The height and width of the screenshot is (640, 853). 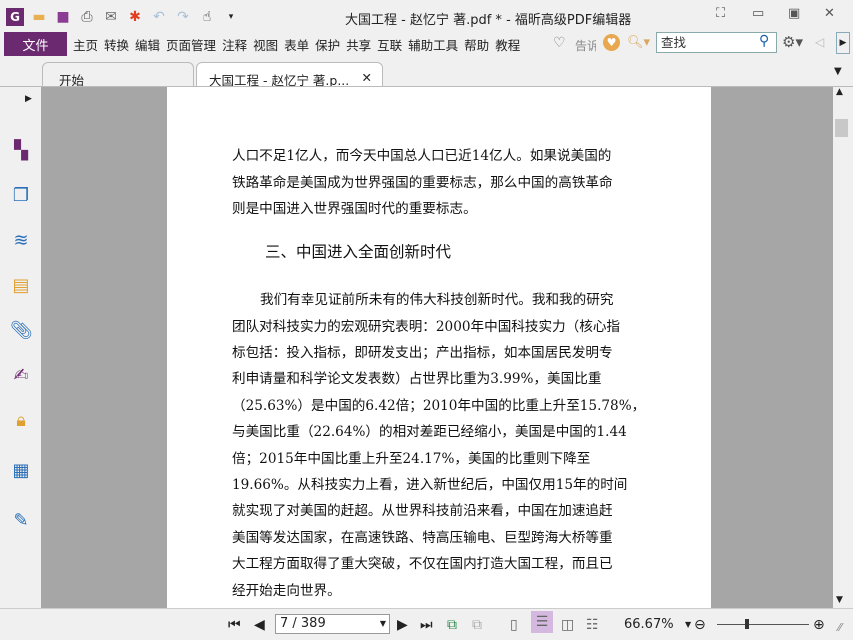 What do you see at coordinates (358, 44) in the screenshot?
I see `menu-share: 共享` at bounding box center [358, 44].